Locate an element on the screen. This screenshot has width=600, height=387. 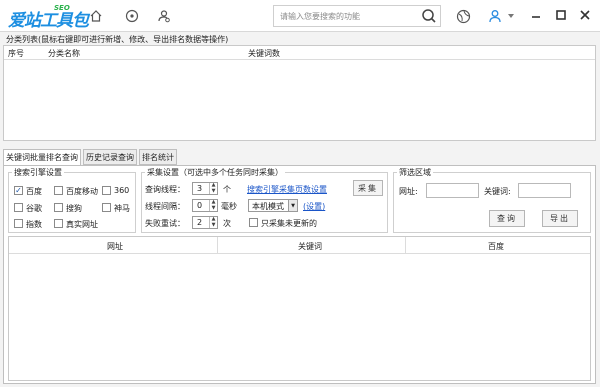
query-threads-stepper: 3 ▲ ▼ is located at coordinates (205, 188).